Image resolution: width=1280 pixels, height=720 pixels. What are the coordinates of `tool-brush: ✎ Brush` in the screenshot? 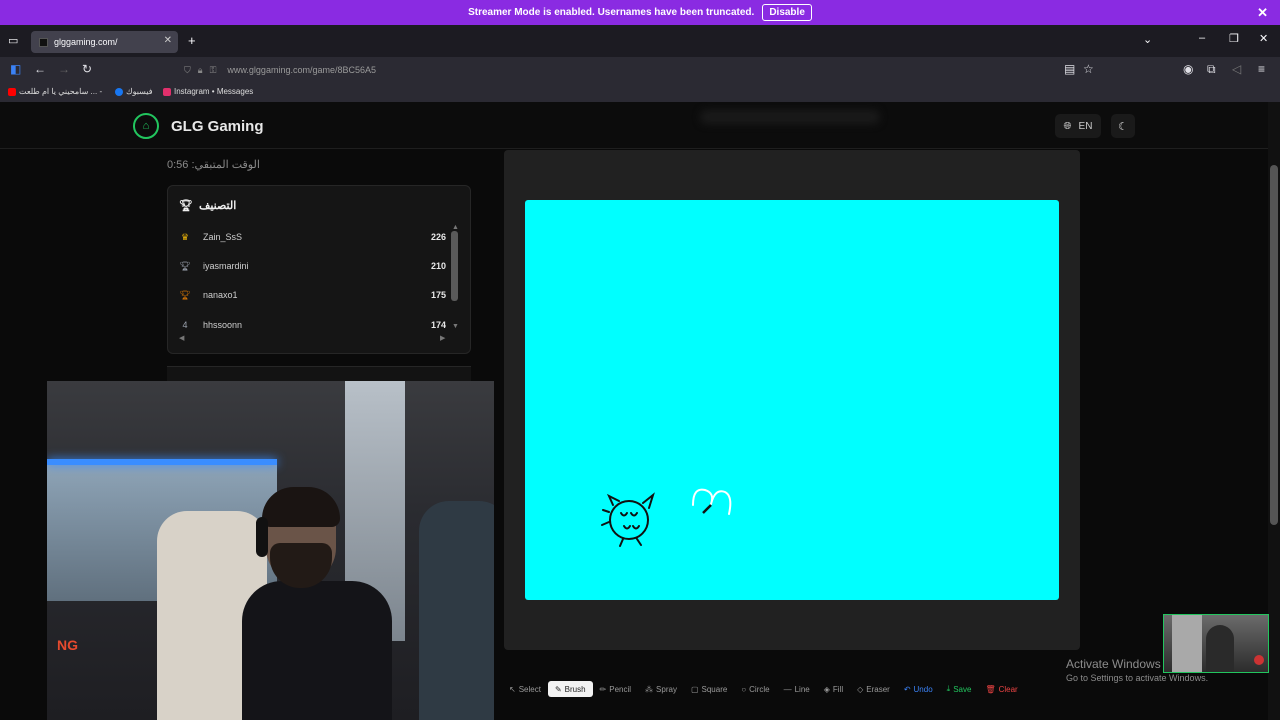 It's located at (570, 689).